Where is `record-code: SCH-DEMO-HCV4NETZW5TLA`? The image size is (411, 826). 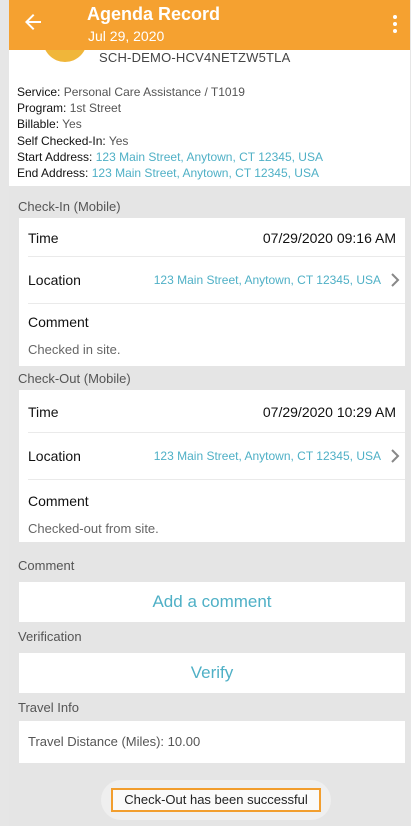 record-code: SCH-DEMO-HCV4NETZW5TLA is located at coordinates (195, 57).